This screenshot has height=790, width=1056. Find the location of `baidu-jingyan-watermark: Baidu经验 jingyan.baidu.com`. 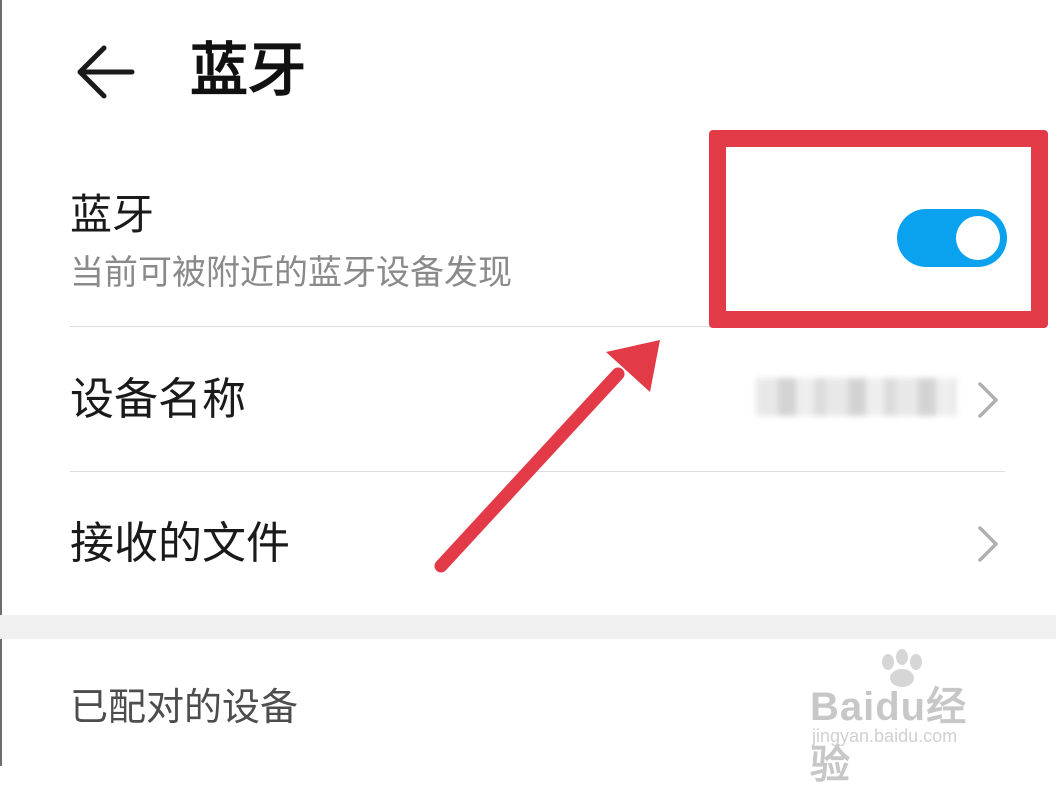

baidu-jingyan-watermark: Baidu经验 jingyan.baidu.com is located at coordinates (906, 717).